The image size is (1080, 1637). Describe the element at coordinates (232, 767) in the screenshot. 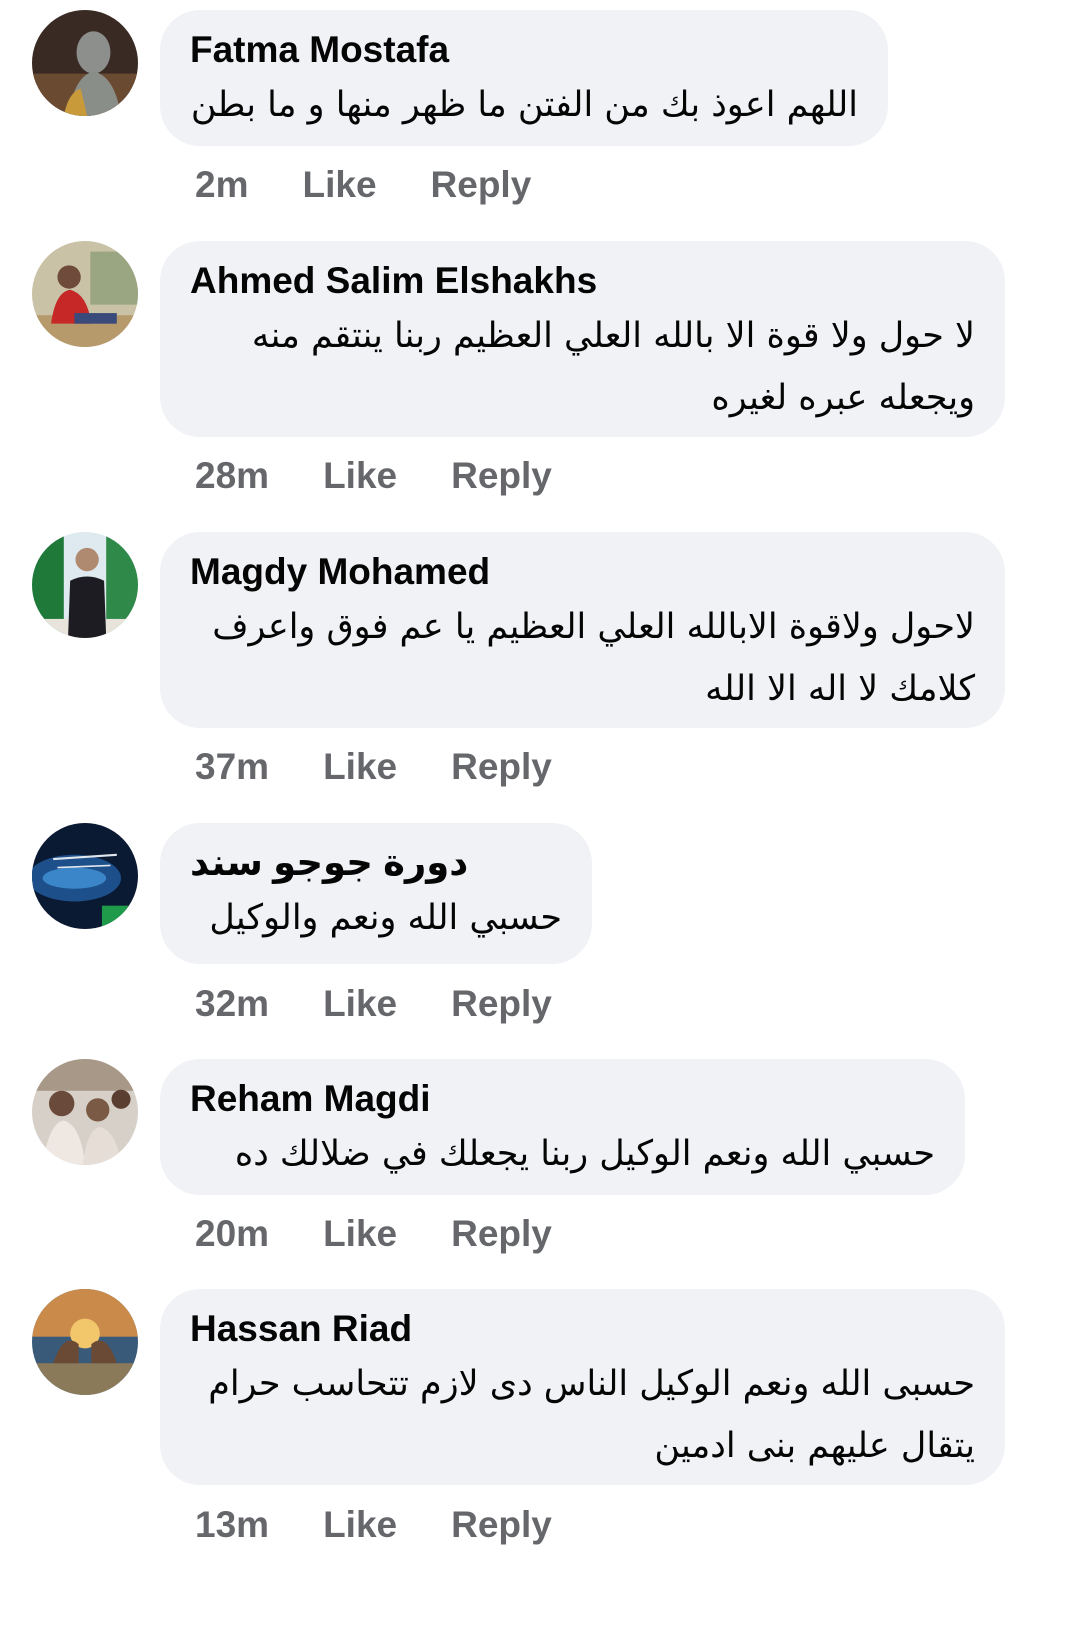

I see `comment-timestamp: 37m` at that location.